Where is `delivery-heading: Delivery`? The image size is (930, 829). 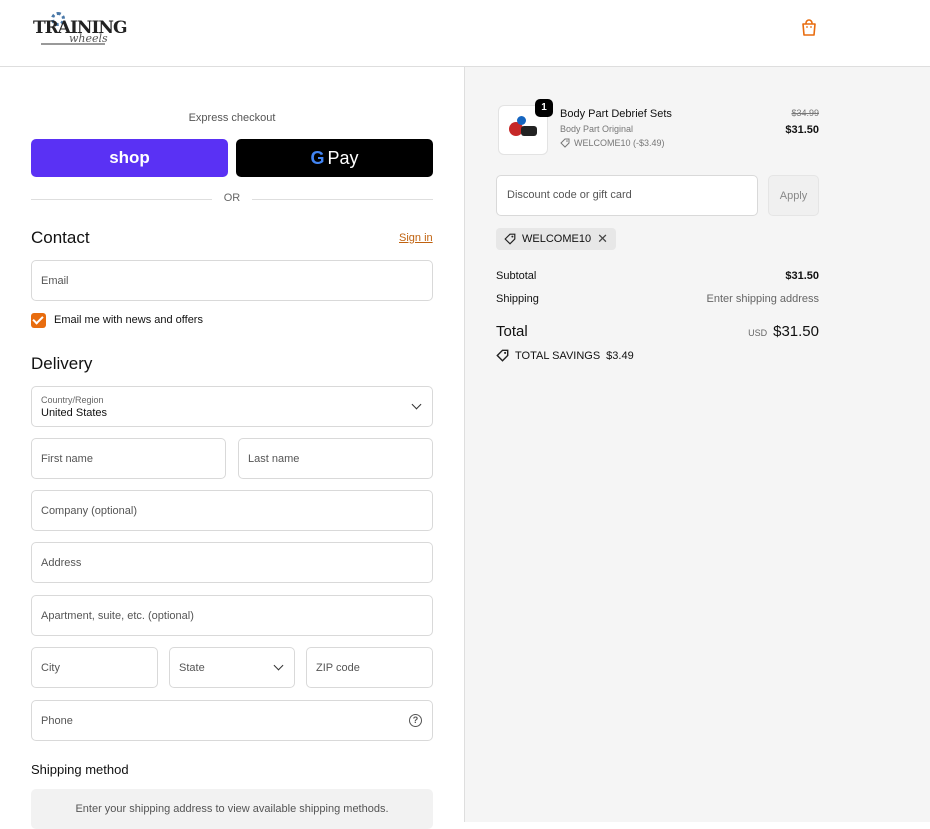
delivery-heading: Delivery is located at coordinates (62, 363).